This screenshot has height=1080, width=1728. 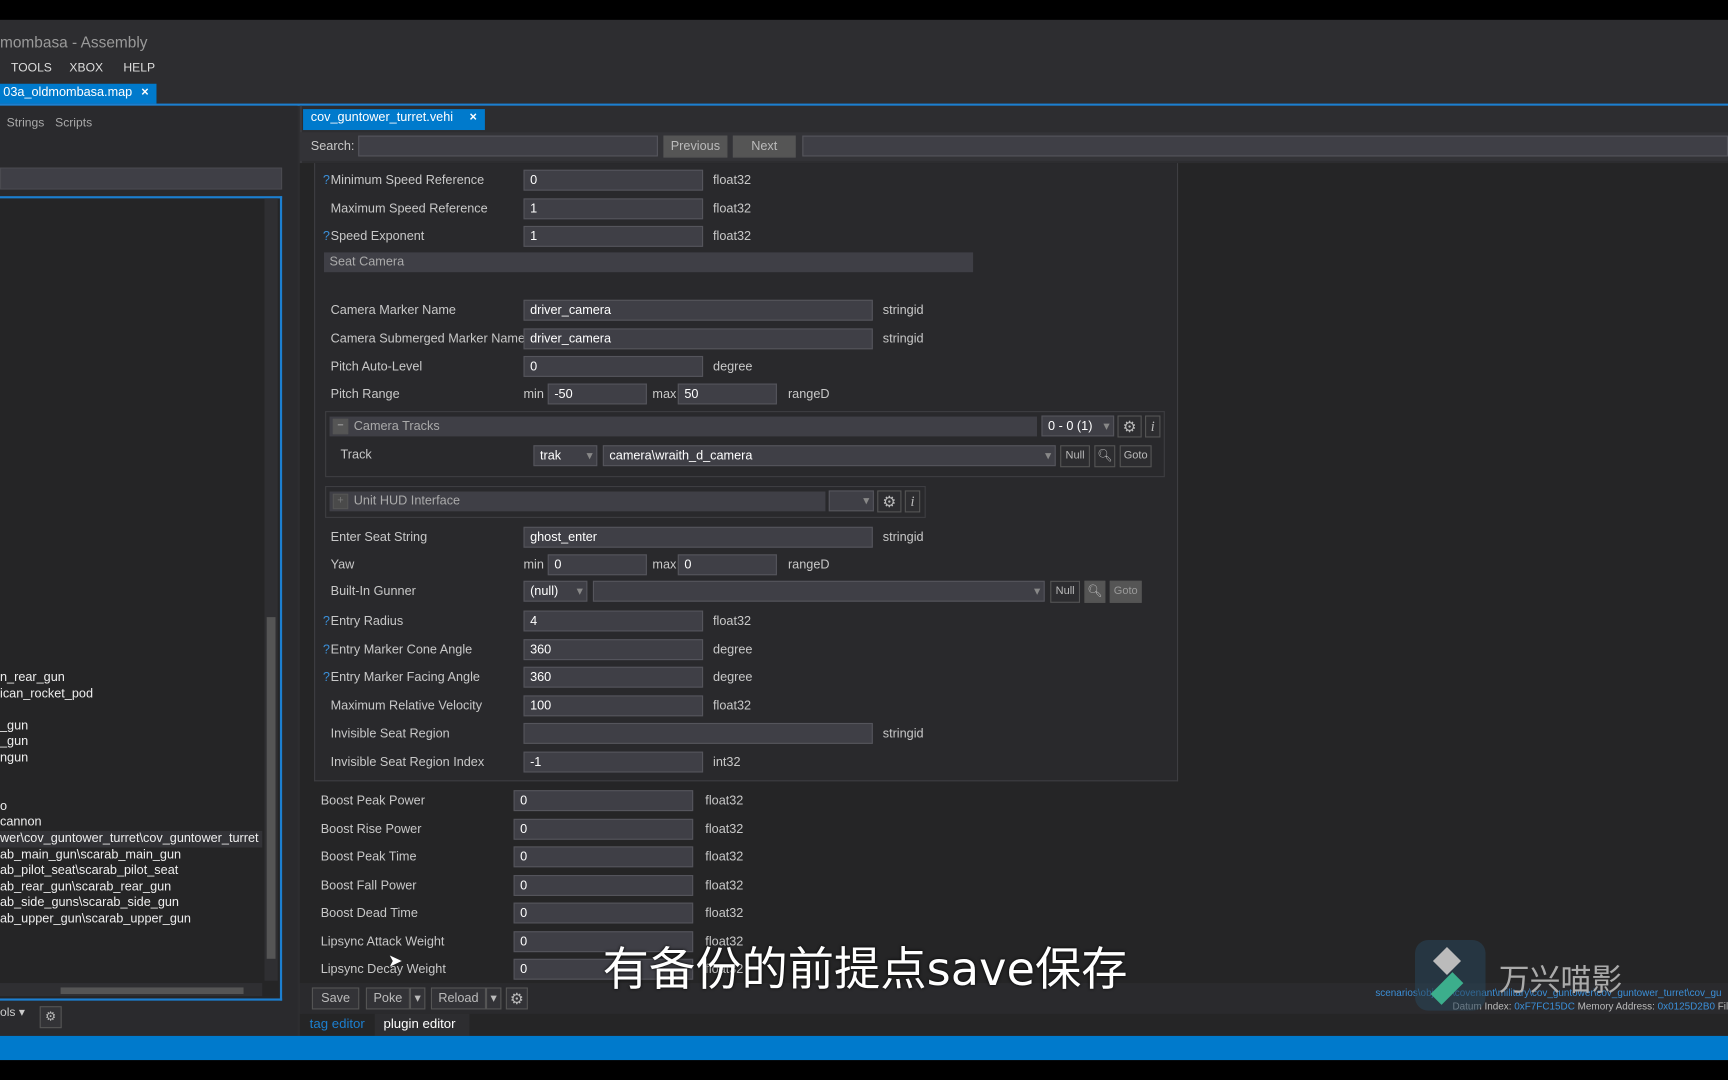 What do you see at coordinates (695, 146) in the screenshot?
I see `previous-button: Previous` at bounding box center [695, 146].